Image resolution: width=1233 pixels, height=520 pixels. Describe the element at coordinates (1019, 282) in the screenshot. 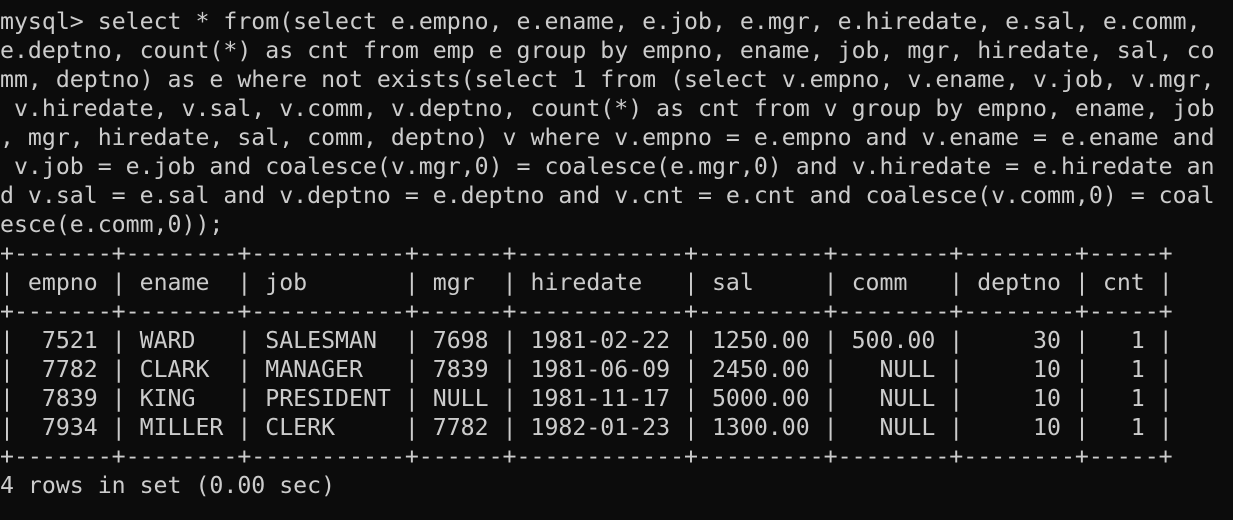

I see `column-header-deptno: deptno` at that location.